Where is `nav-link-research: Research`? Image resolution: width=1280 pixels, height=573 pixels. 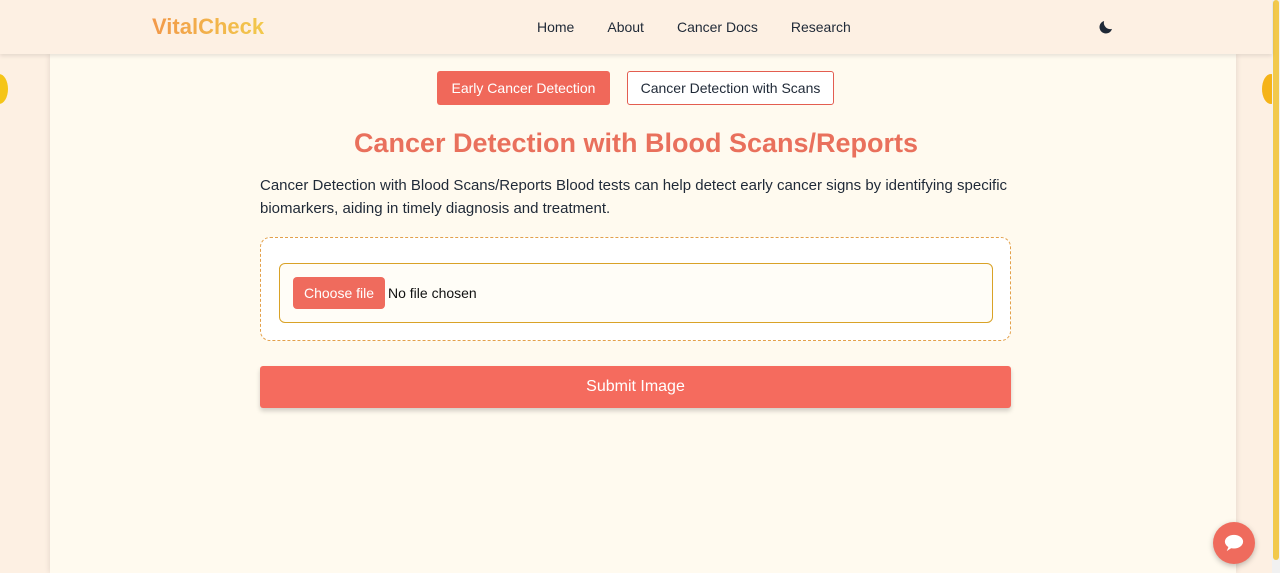
nav-link-research: Research is located at coordinates (821, 27).